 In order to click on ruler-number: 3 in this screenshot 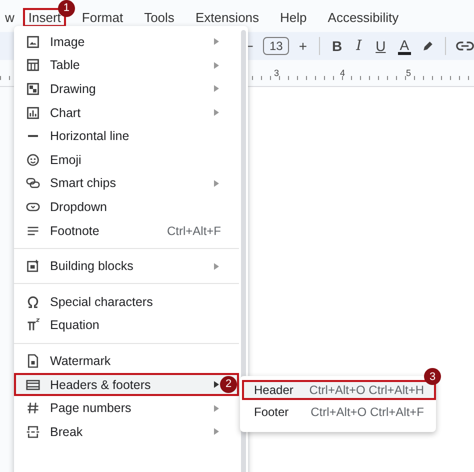, I will do `click(277, 73)`.